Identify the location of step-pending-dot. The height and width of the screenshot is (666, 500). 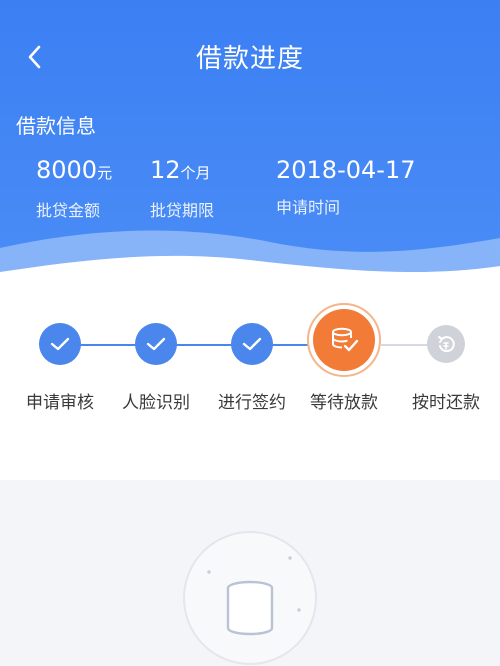
(446, 344).